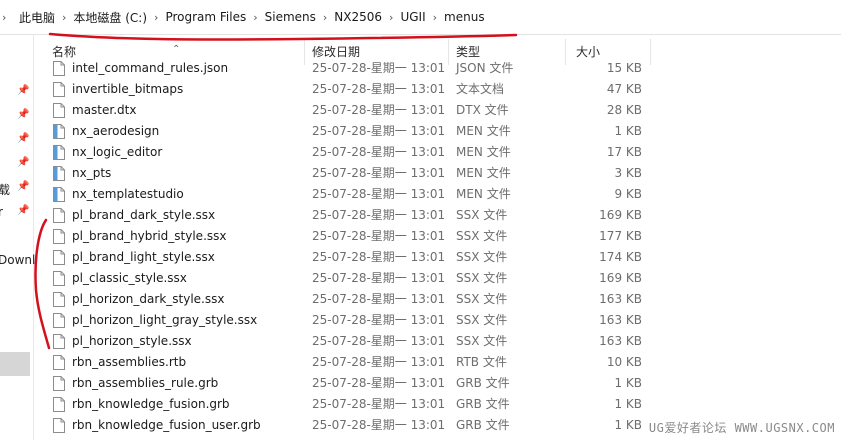  I want to click on file-name: rbn_knowledge_fusion.grb, so click(151, 404).